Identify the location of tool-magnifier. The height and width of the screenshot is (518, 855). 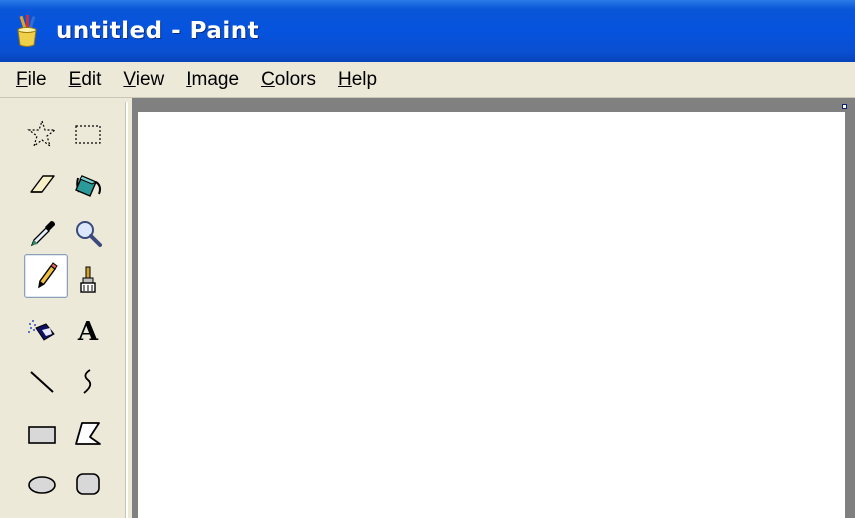
(88, 234).